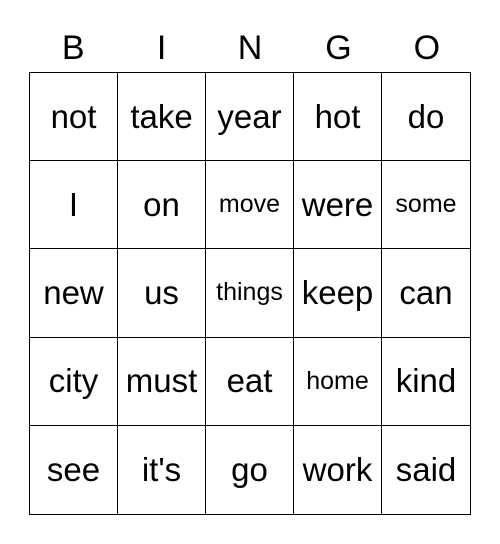  I want to click on bingo-cell: year, so click(250, 117).